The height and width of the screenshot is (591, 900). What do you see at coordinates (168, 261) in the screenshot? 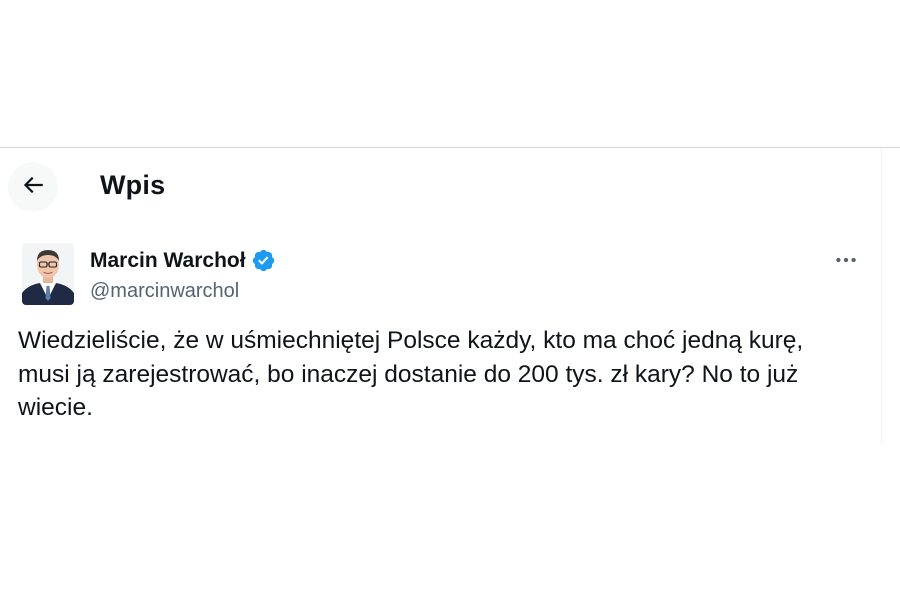
I see `author-name: Marcin Warchoł` at bounding box center [168, 261].